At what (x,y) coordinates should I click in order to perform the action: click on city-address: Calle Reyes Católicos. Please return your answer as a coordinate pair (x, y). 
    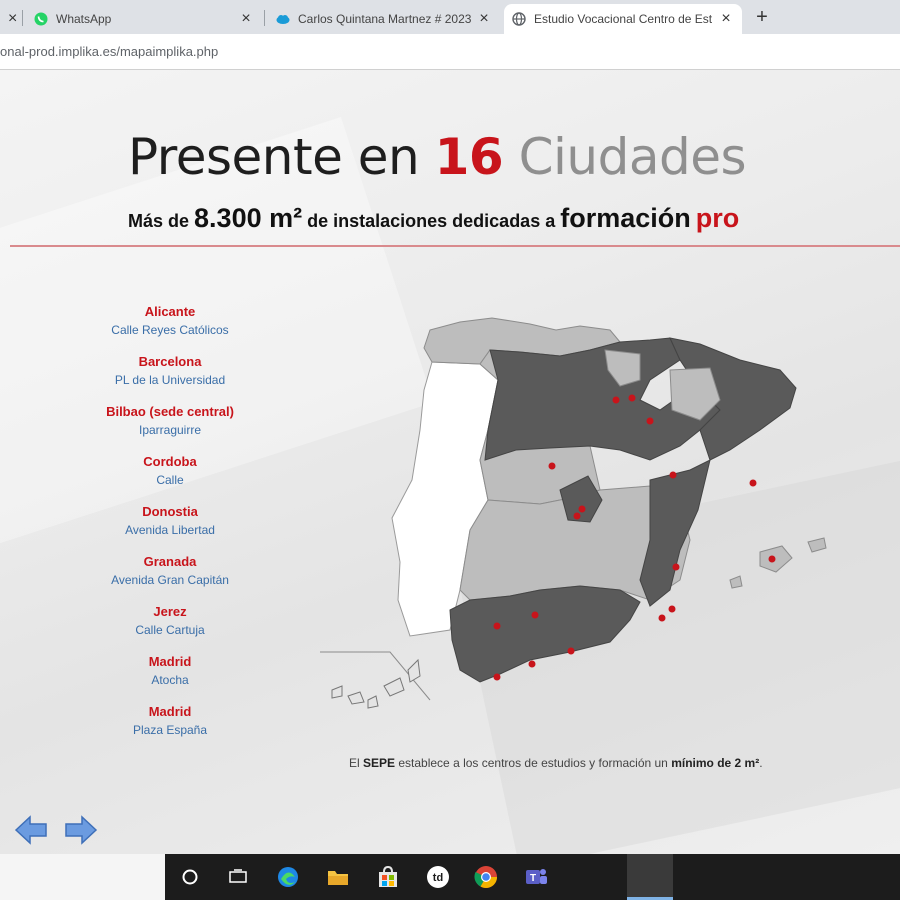
    Looking at the image, I should click on (170, 330).